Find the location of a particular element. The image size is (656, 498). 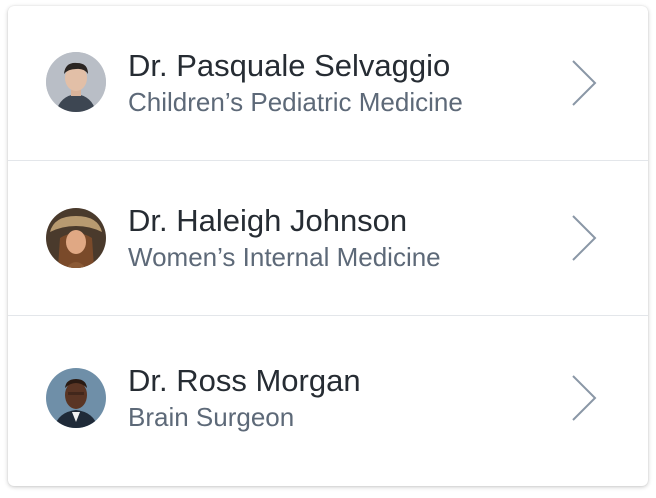

doctor-info: Dr. Ross Morgan Brain Surgeon is located at coordinates (244, 398).